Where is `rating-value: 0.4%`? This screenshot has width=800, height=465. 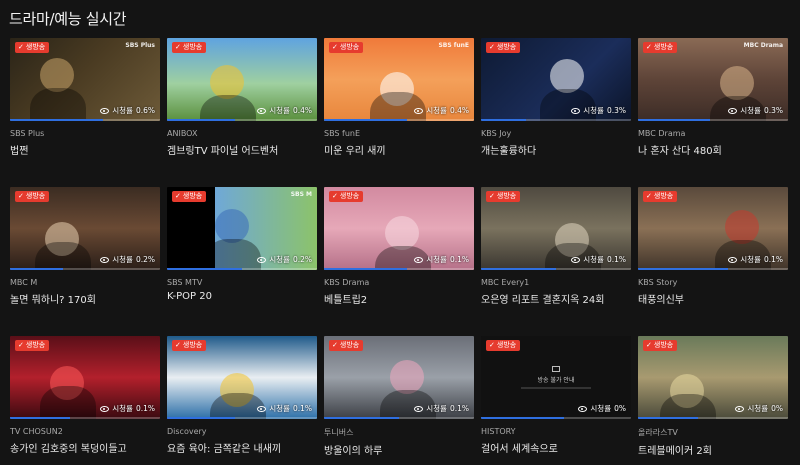 rating-value: 0.4% is located at coordinates (459, 110).